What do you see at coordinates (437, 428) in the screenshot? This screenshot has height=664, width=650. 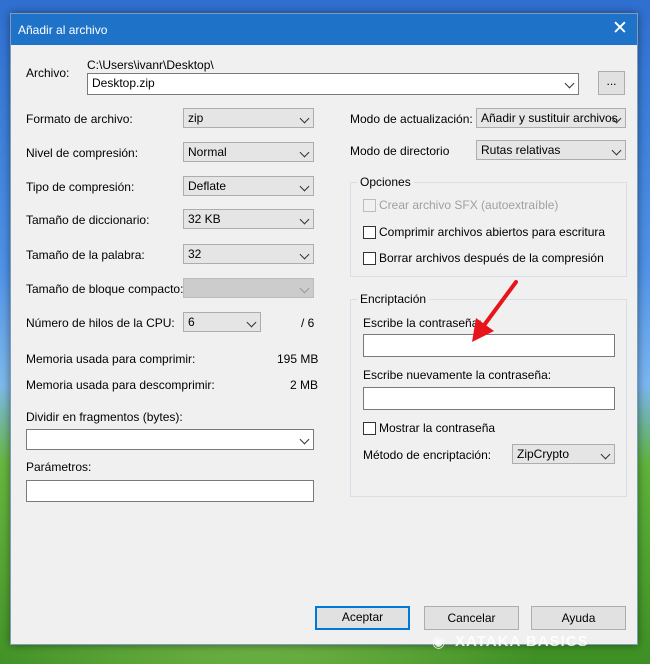 I see `show-password-label: Mostrar la contraseña` at bounding box center [437, 428].